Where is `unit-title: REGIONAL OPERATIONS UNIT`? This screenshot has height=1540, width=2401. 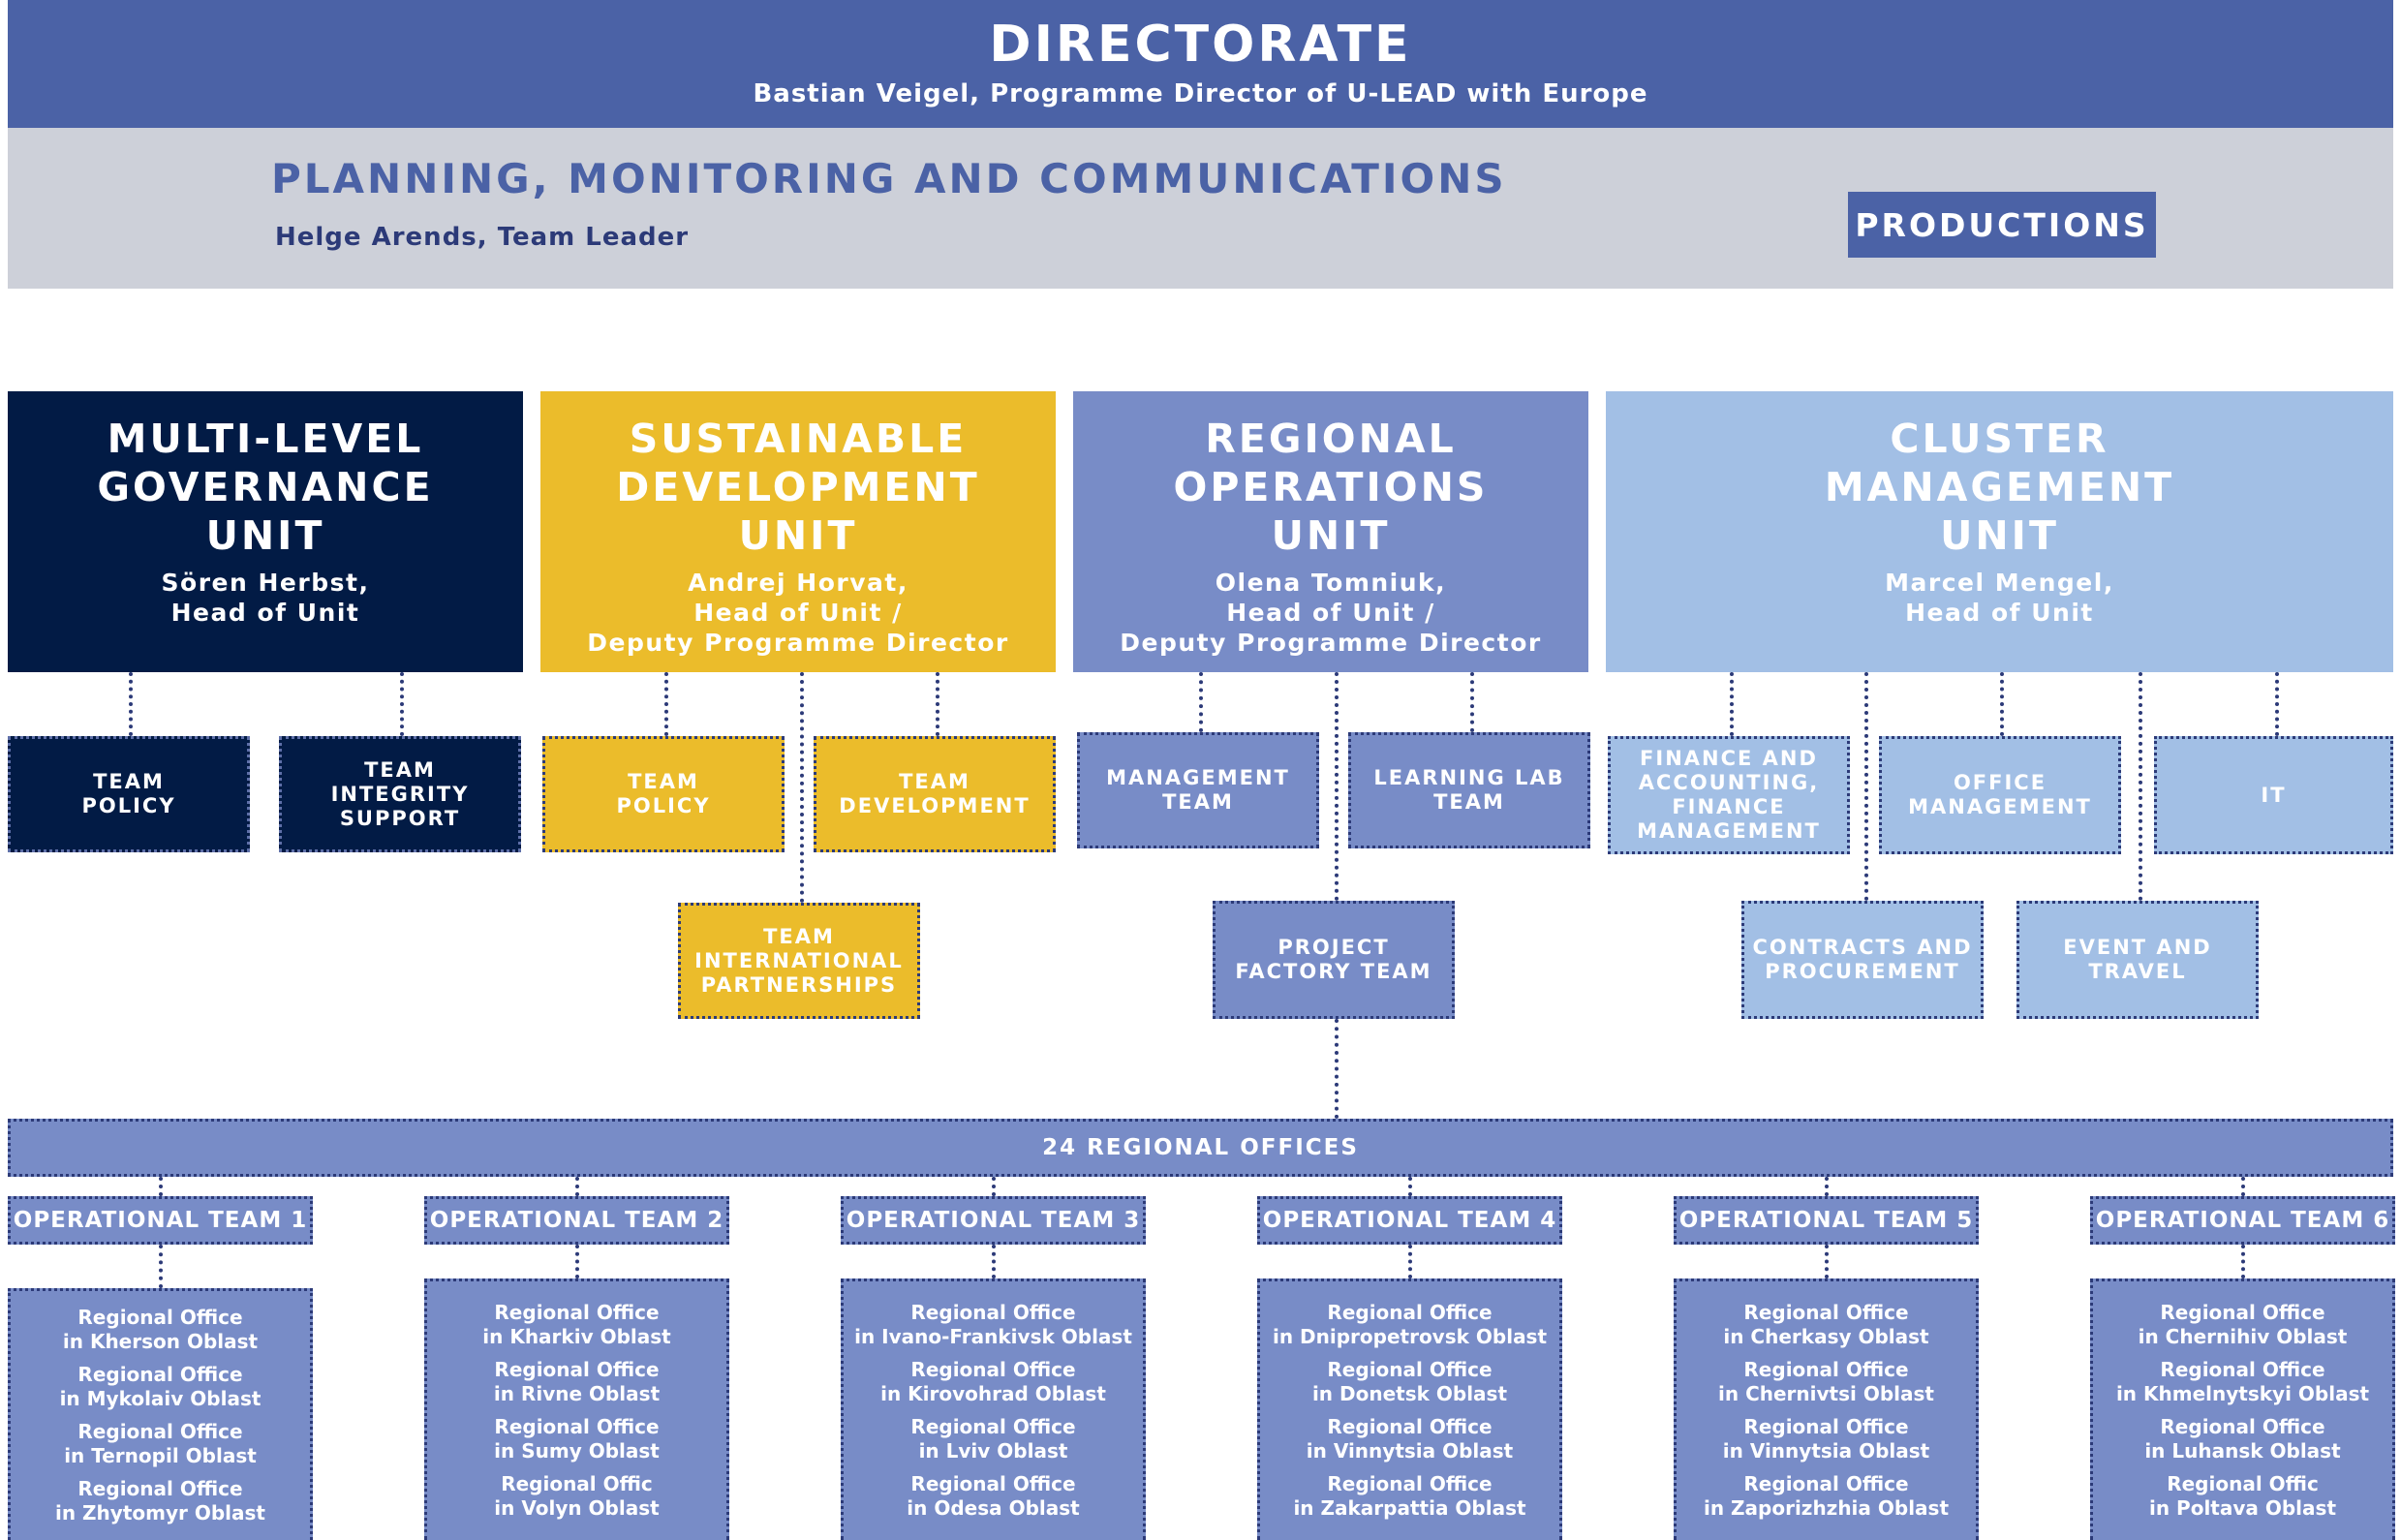
unit-title: REGIONAL OPERATIONS UNIT is located at coordinates (1331, 487).